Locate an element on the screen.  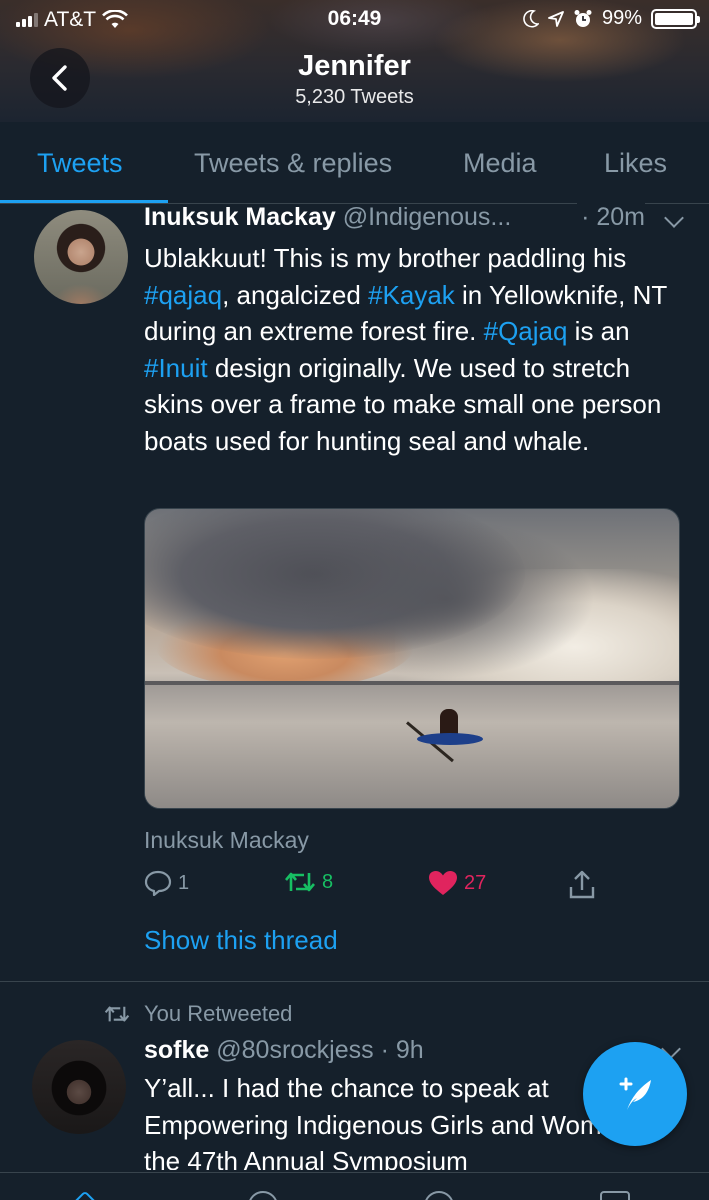
home-icon is located at coordinates (85, 1195).